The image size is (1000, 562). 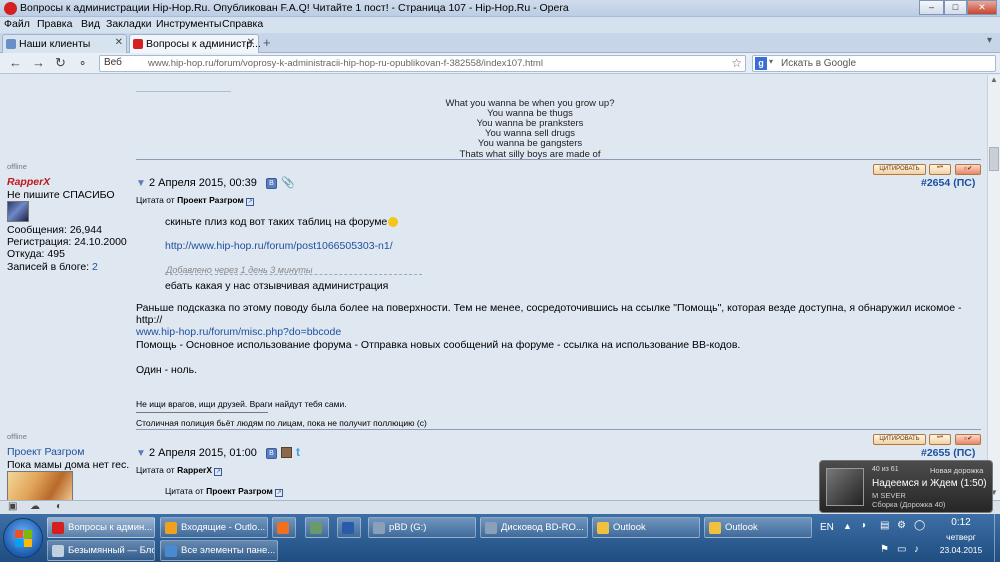 I want to click on back-icon: ←, so click(x=15, y=62).